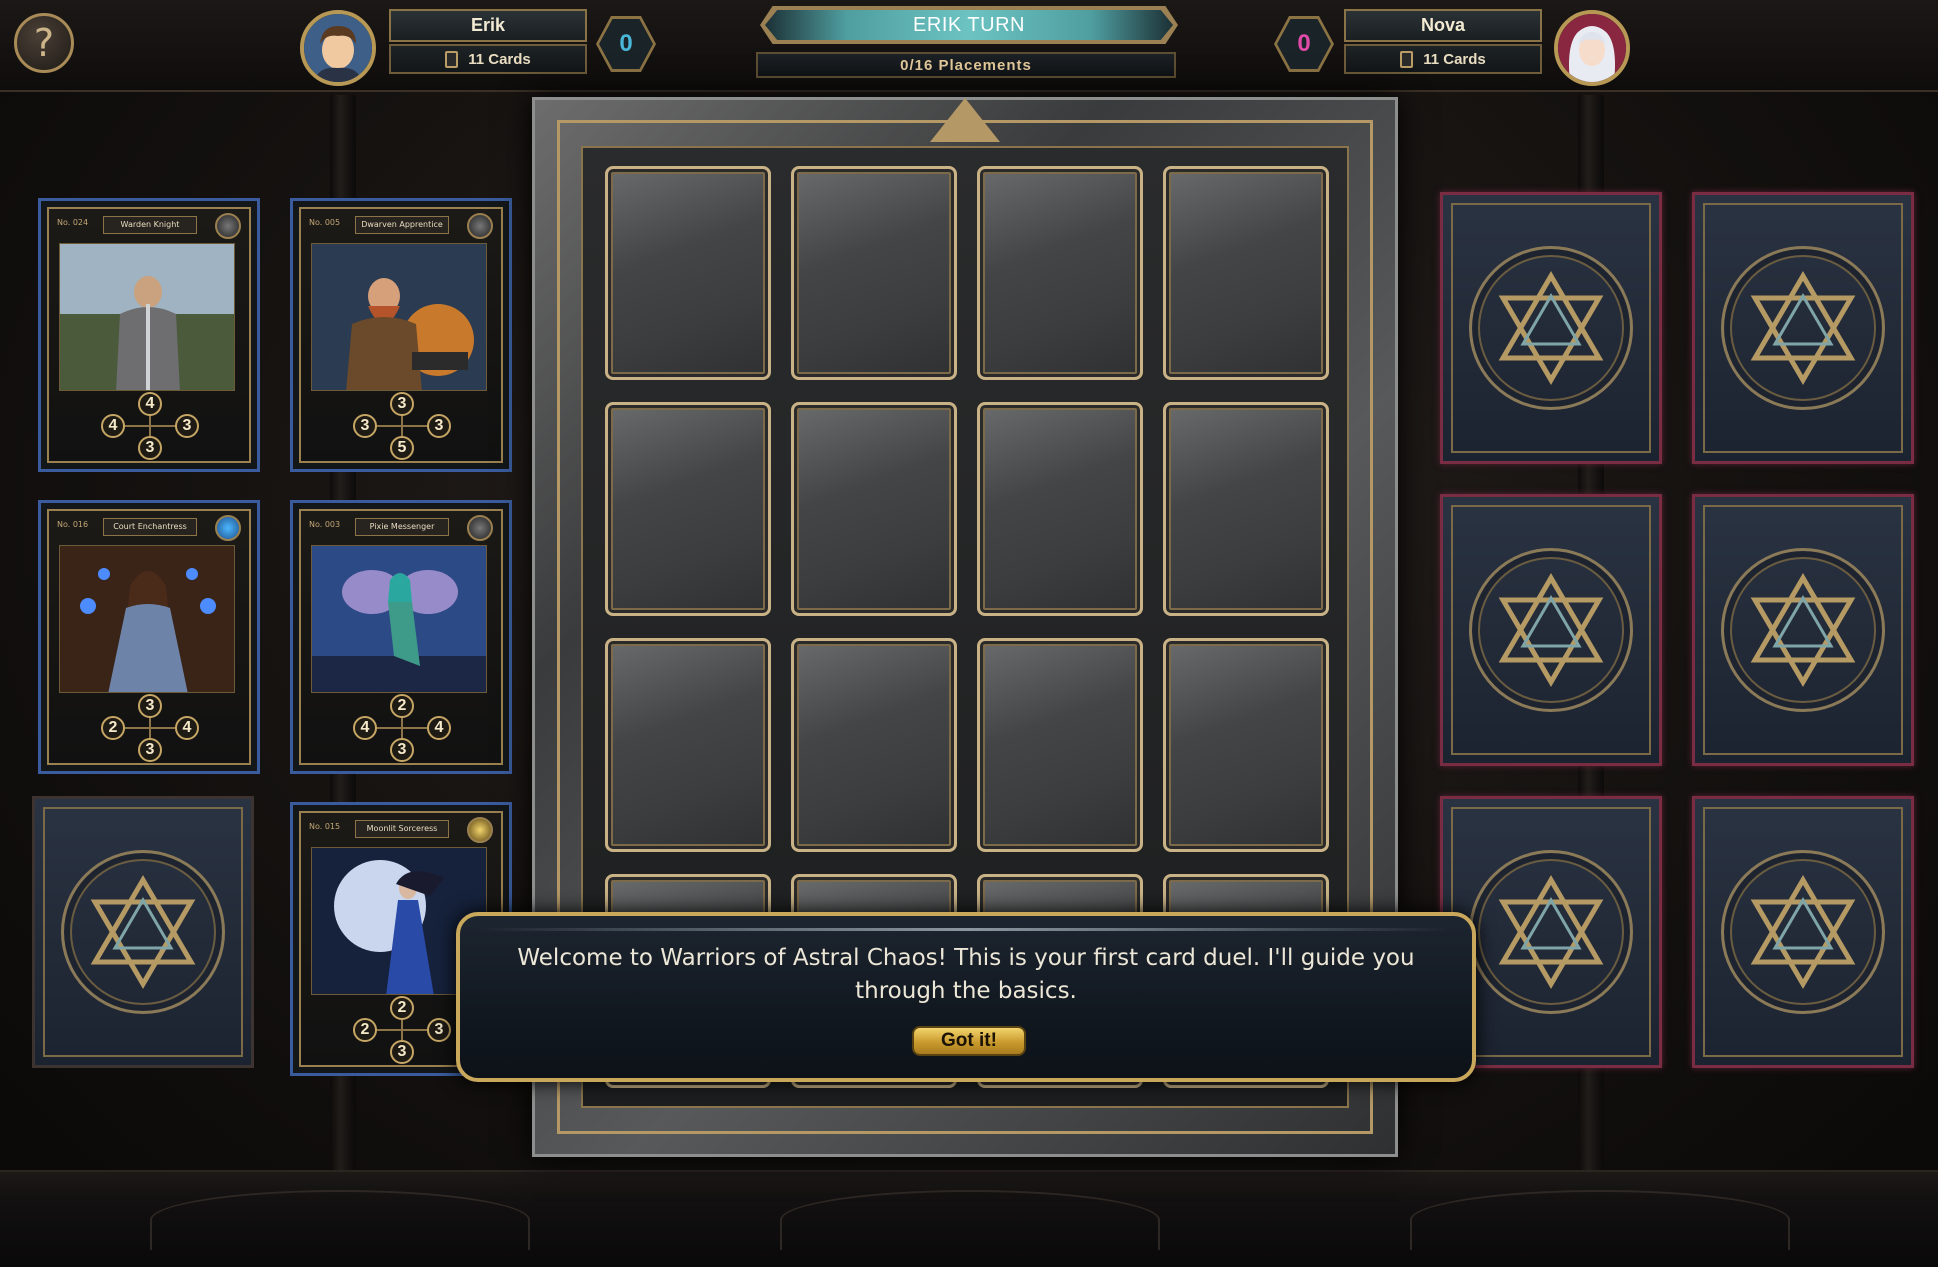 This screenshot has height=1267, width=1938. What do you see at coordinates (966, 65) in the screenshot?
I see `placements-counter: 0/16 Placements` at bounding box center [966, 65].